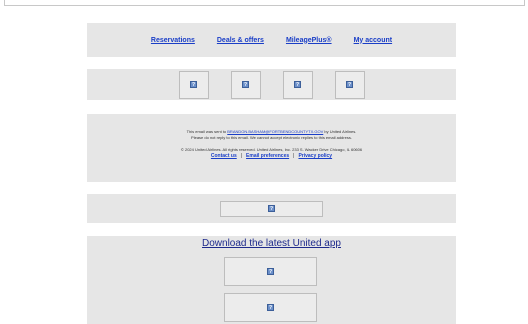 The height and width of the screenshot is (324, 528). I want to click on nav-mileageplus-link: MileagePlus®, so click(309, 40).